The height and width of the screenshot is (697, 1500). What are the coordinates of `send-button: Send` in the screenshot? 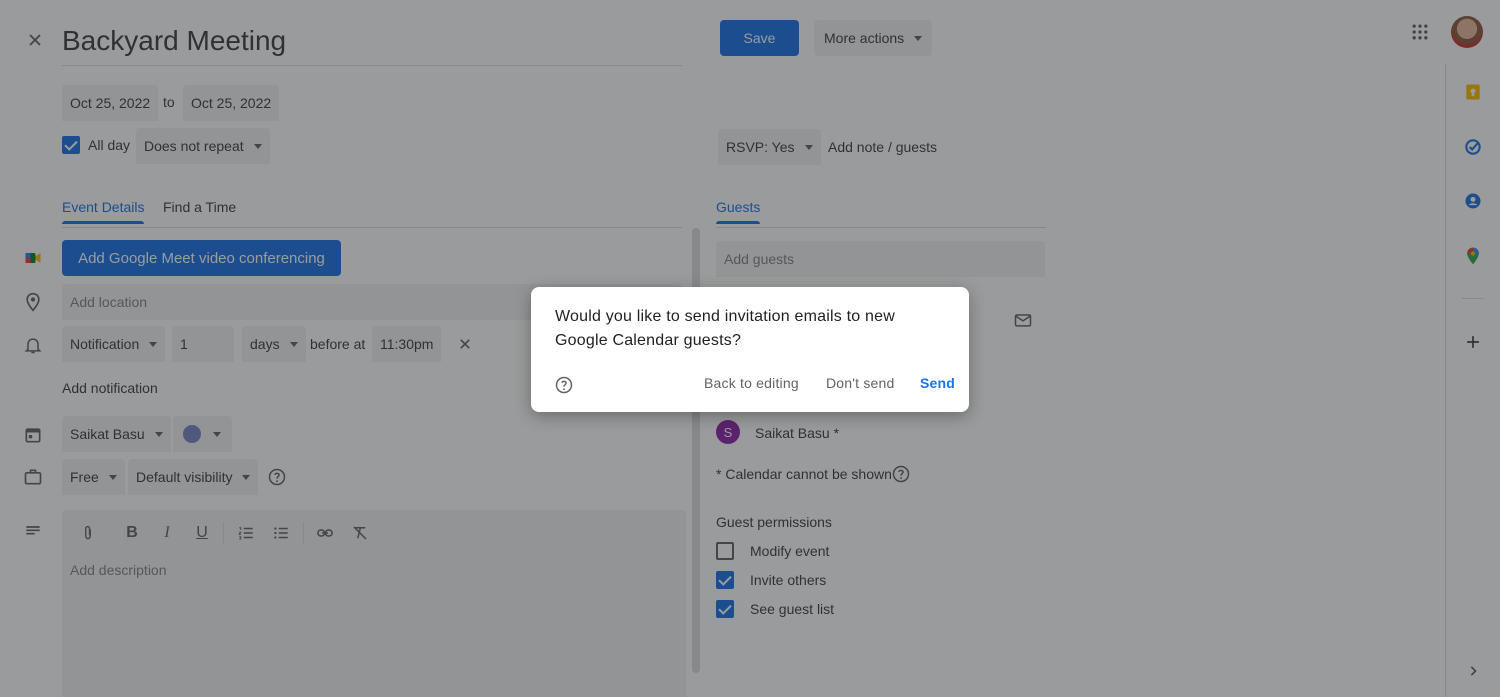 It's located at (937, 383).